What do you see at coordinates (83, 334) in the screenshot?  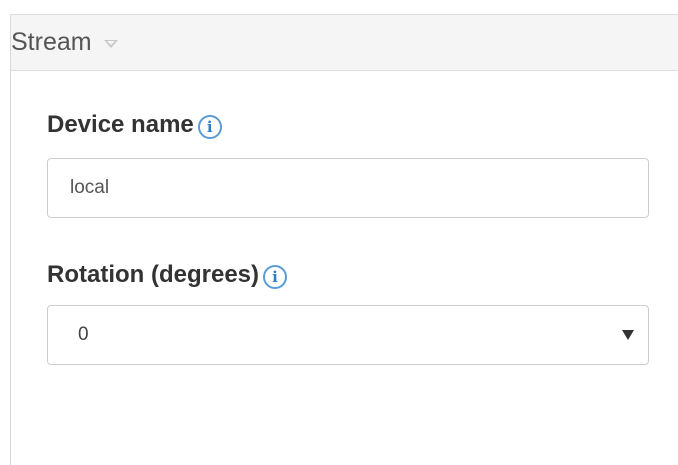 I see `rotation-selected-value: 0` at bounding box center [83, 334].